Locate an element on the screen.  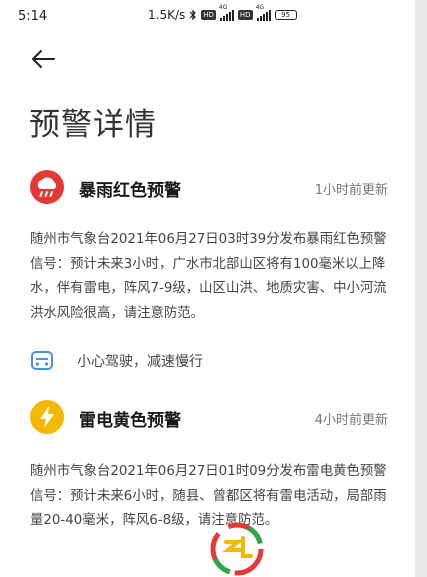
alert-update-time: 4小时前更新 is located at coordinates (351, 420).